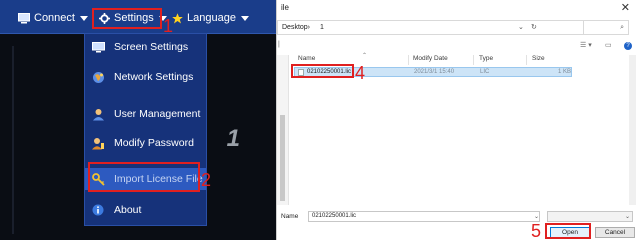  I want to click on menu-item-modify-password: Modify Password, so click(145, 143).